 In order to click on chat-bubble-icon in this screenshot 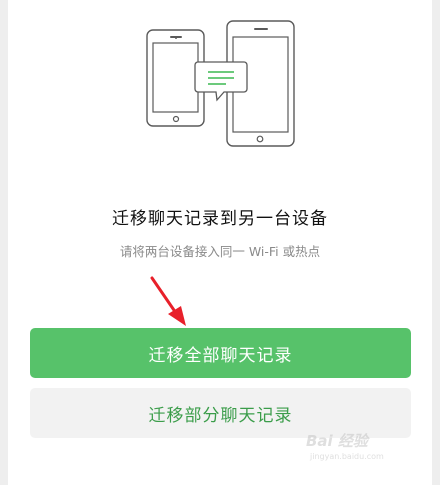, I will do `click(221, 81)`.